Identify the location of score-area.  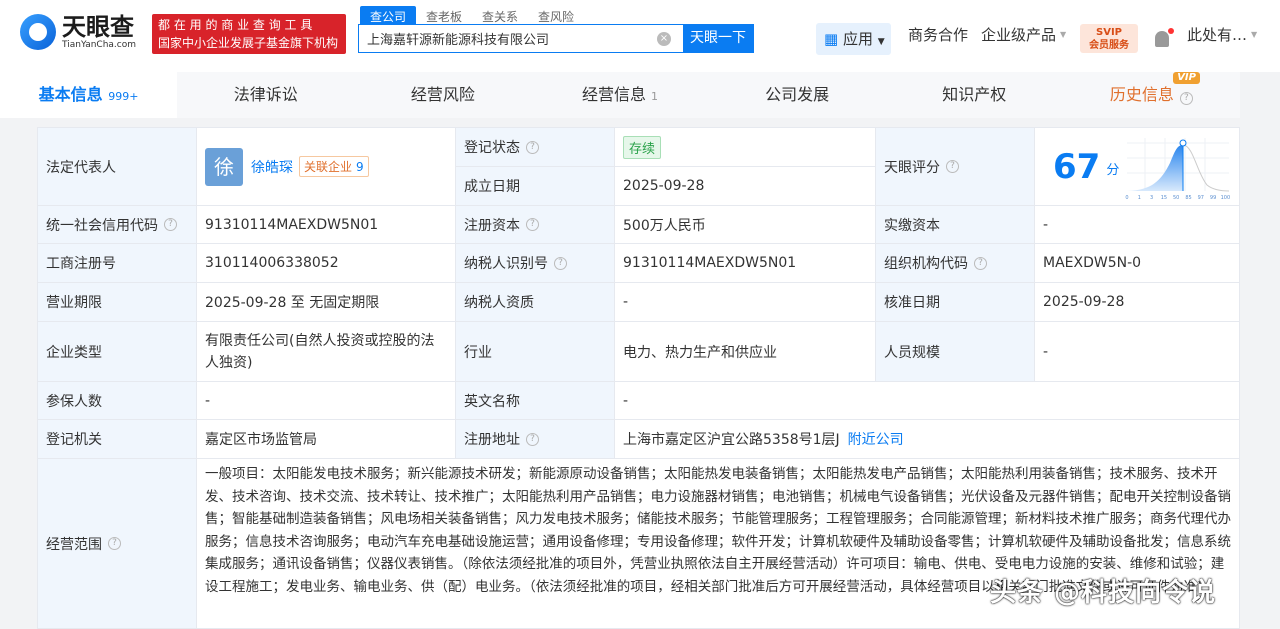
(1155, 167).